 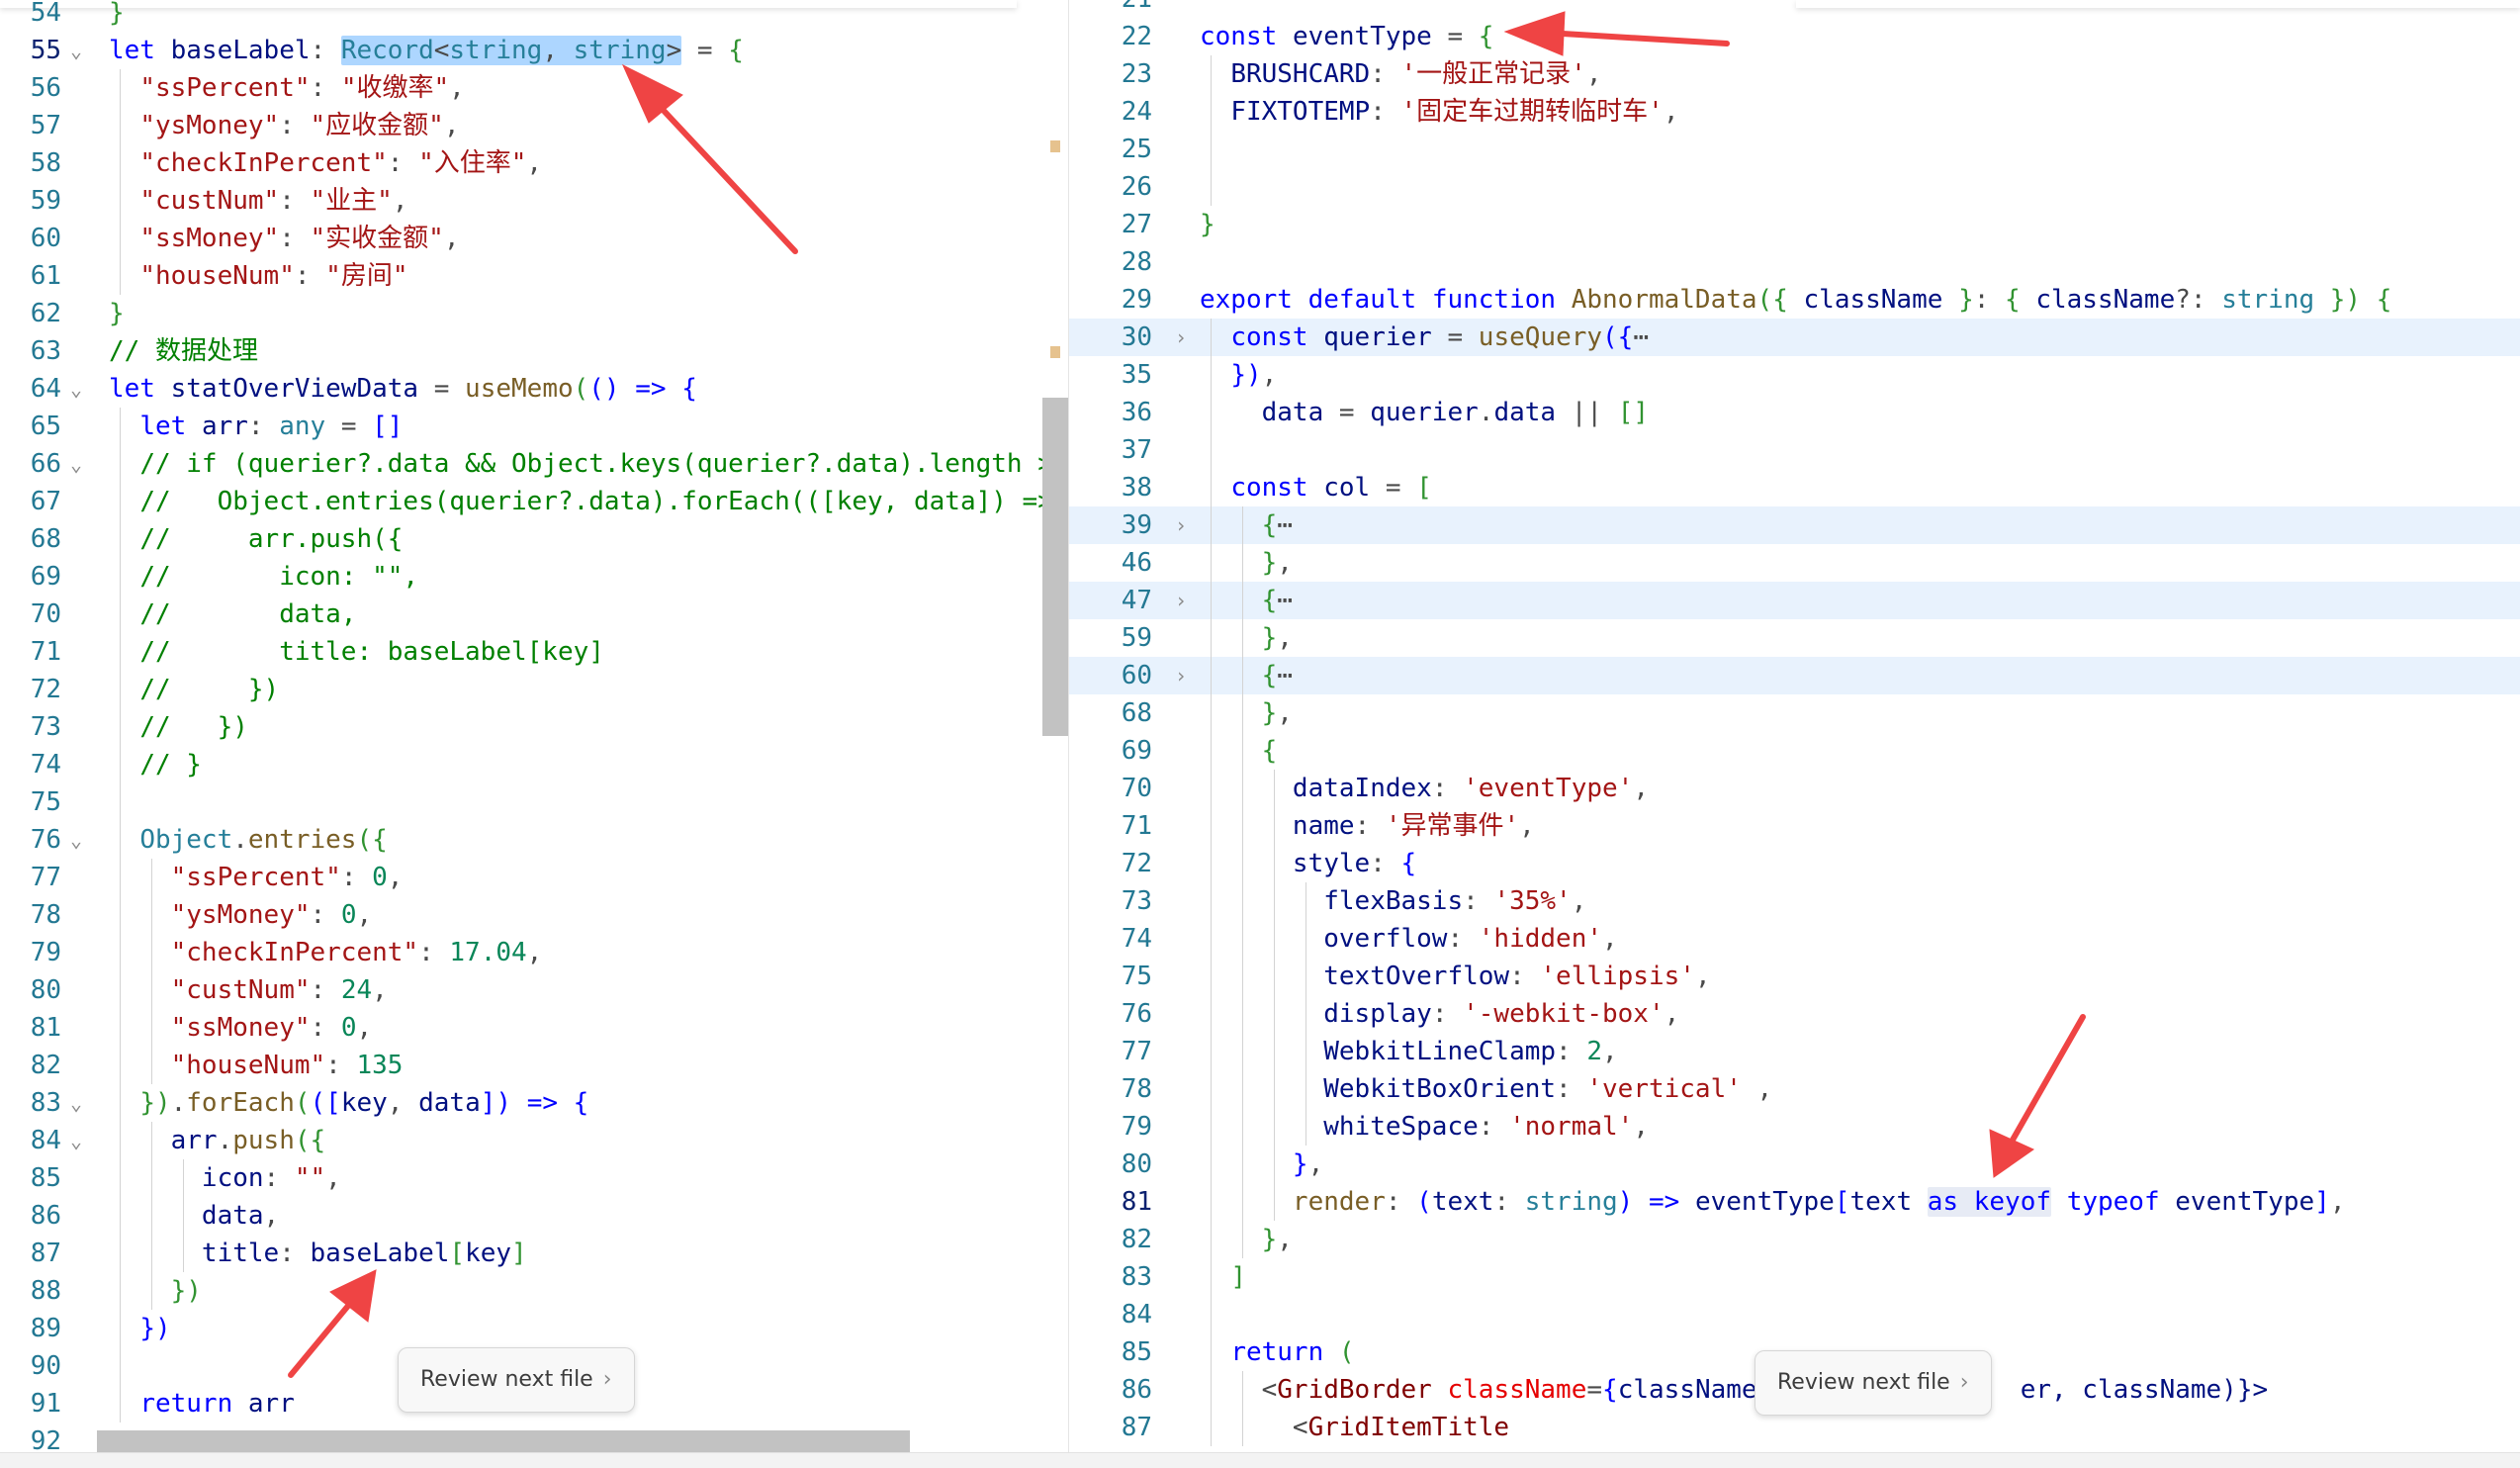 I want to click on code-line: 35 }),, so click(x=1794, y=375).